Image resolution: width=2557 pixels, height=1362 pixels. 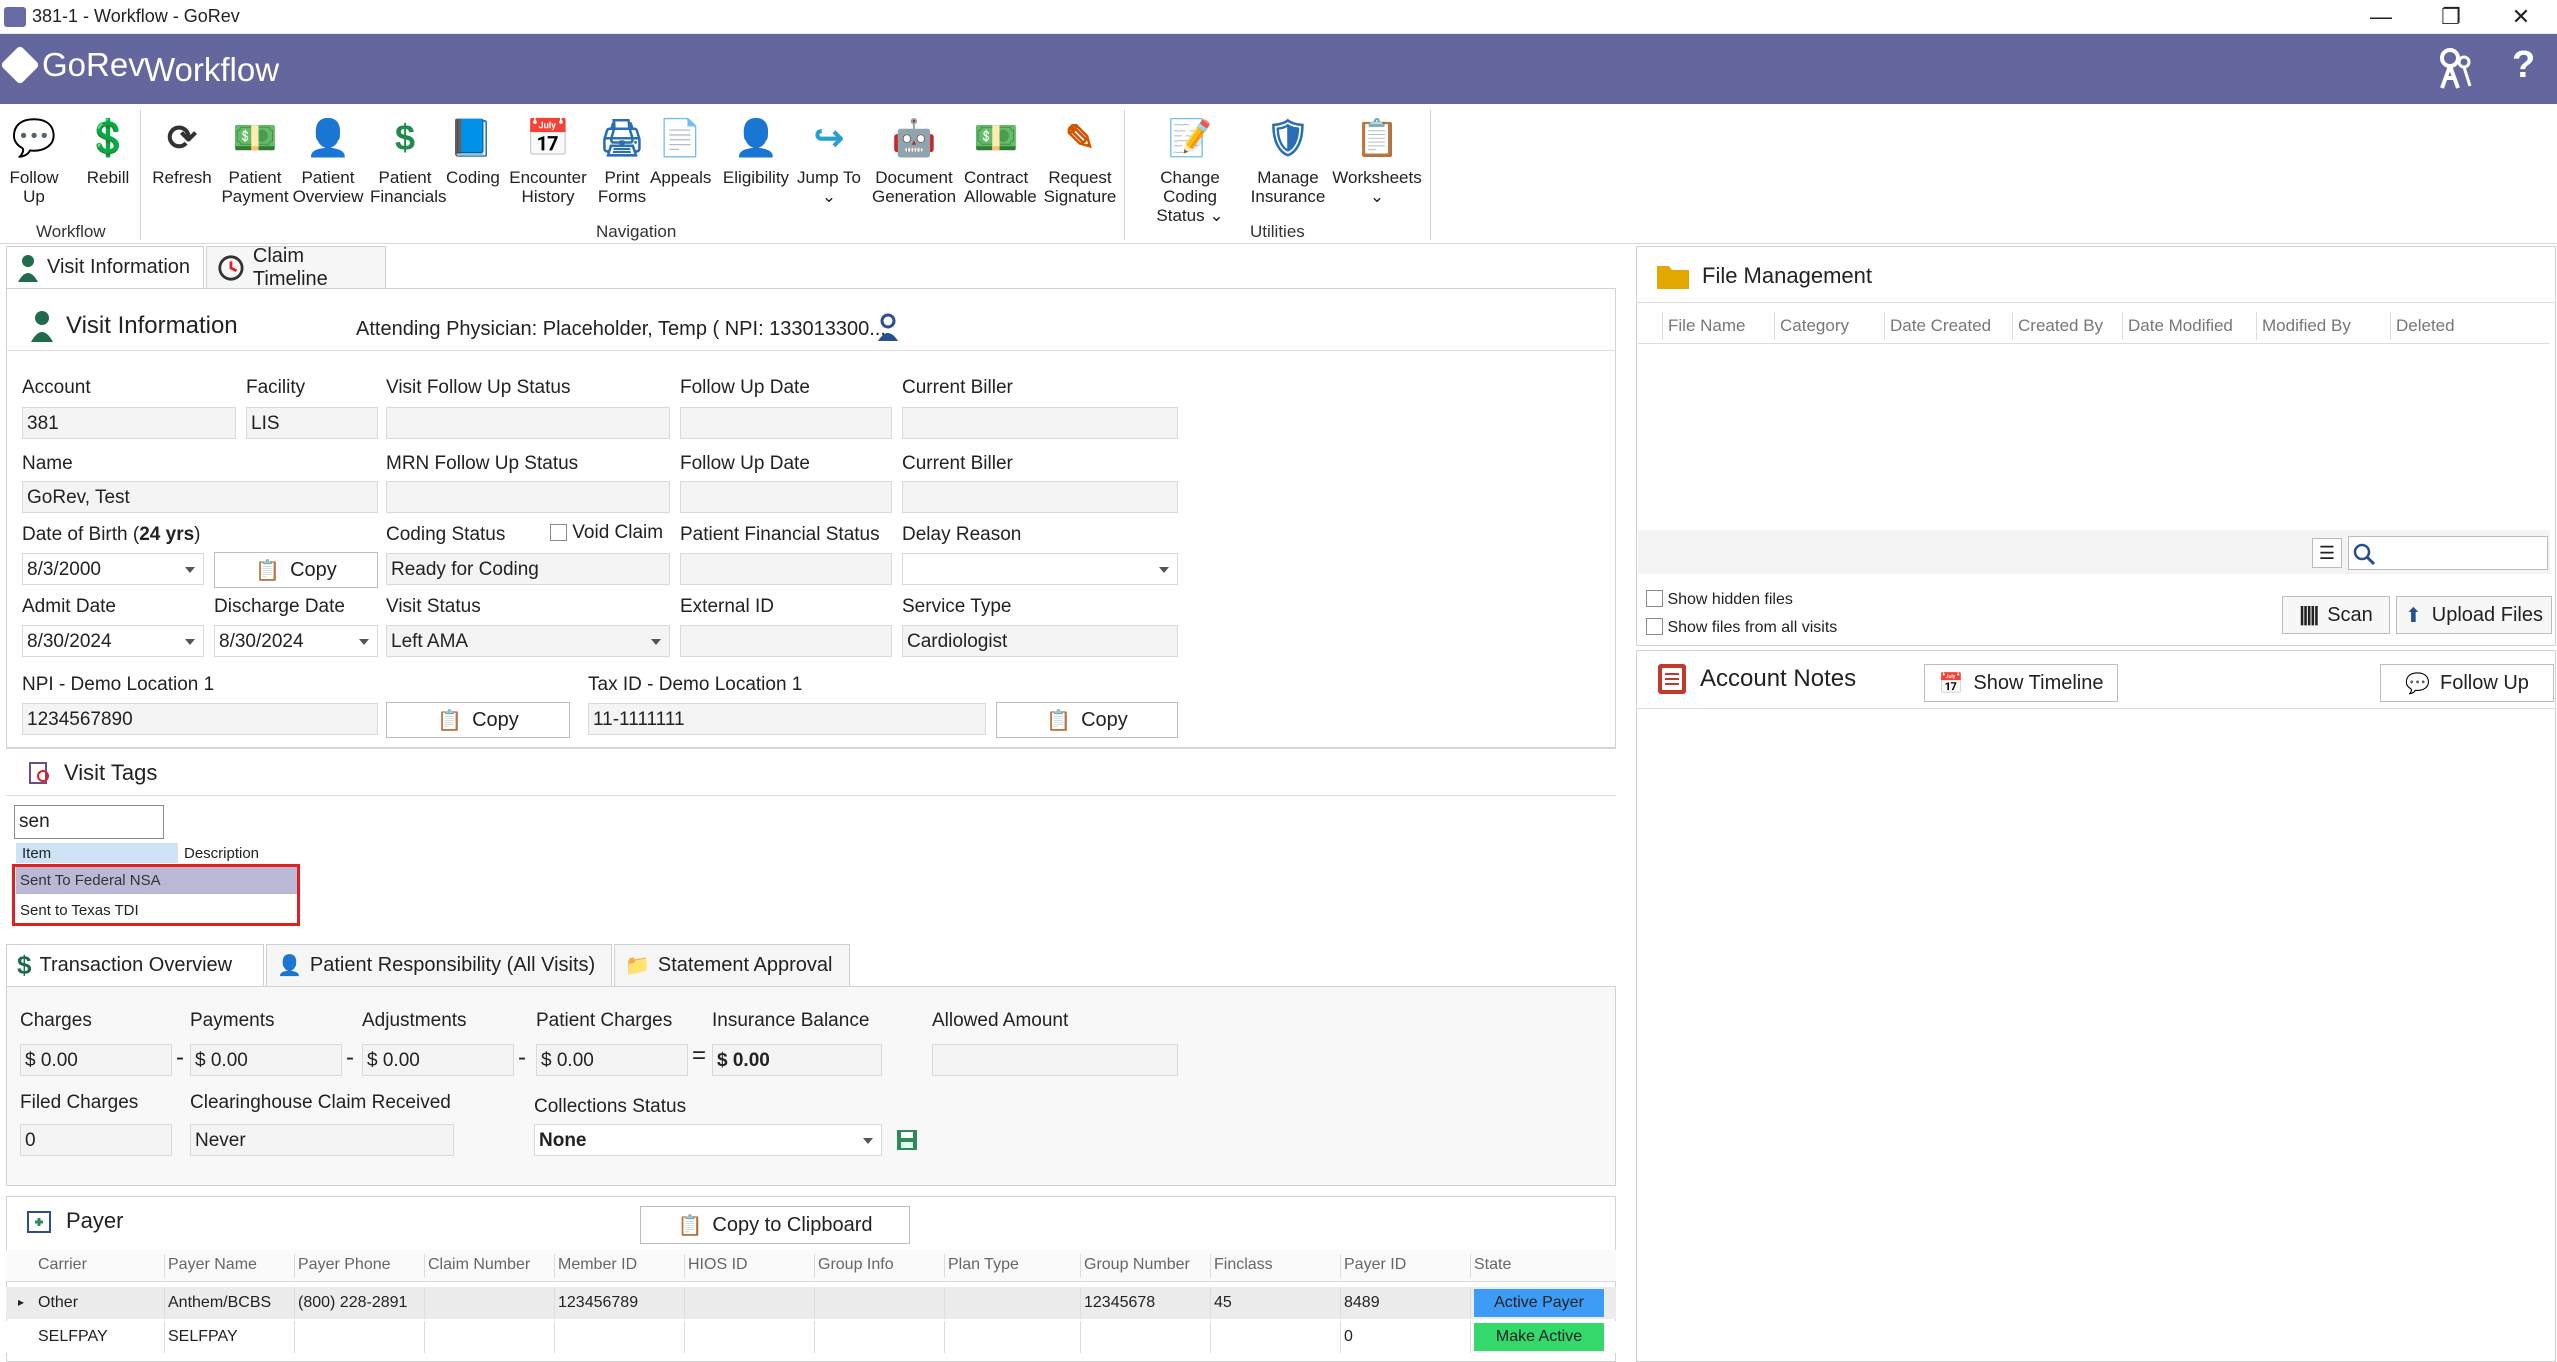 I want to click on menu-icon: ☰, so click(x=2327, y=553).